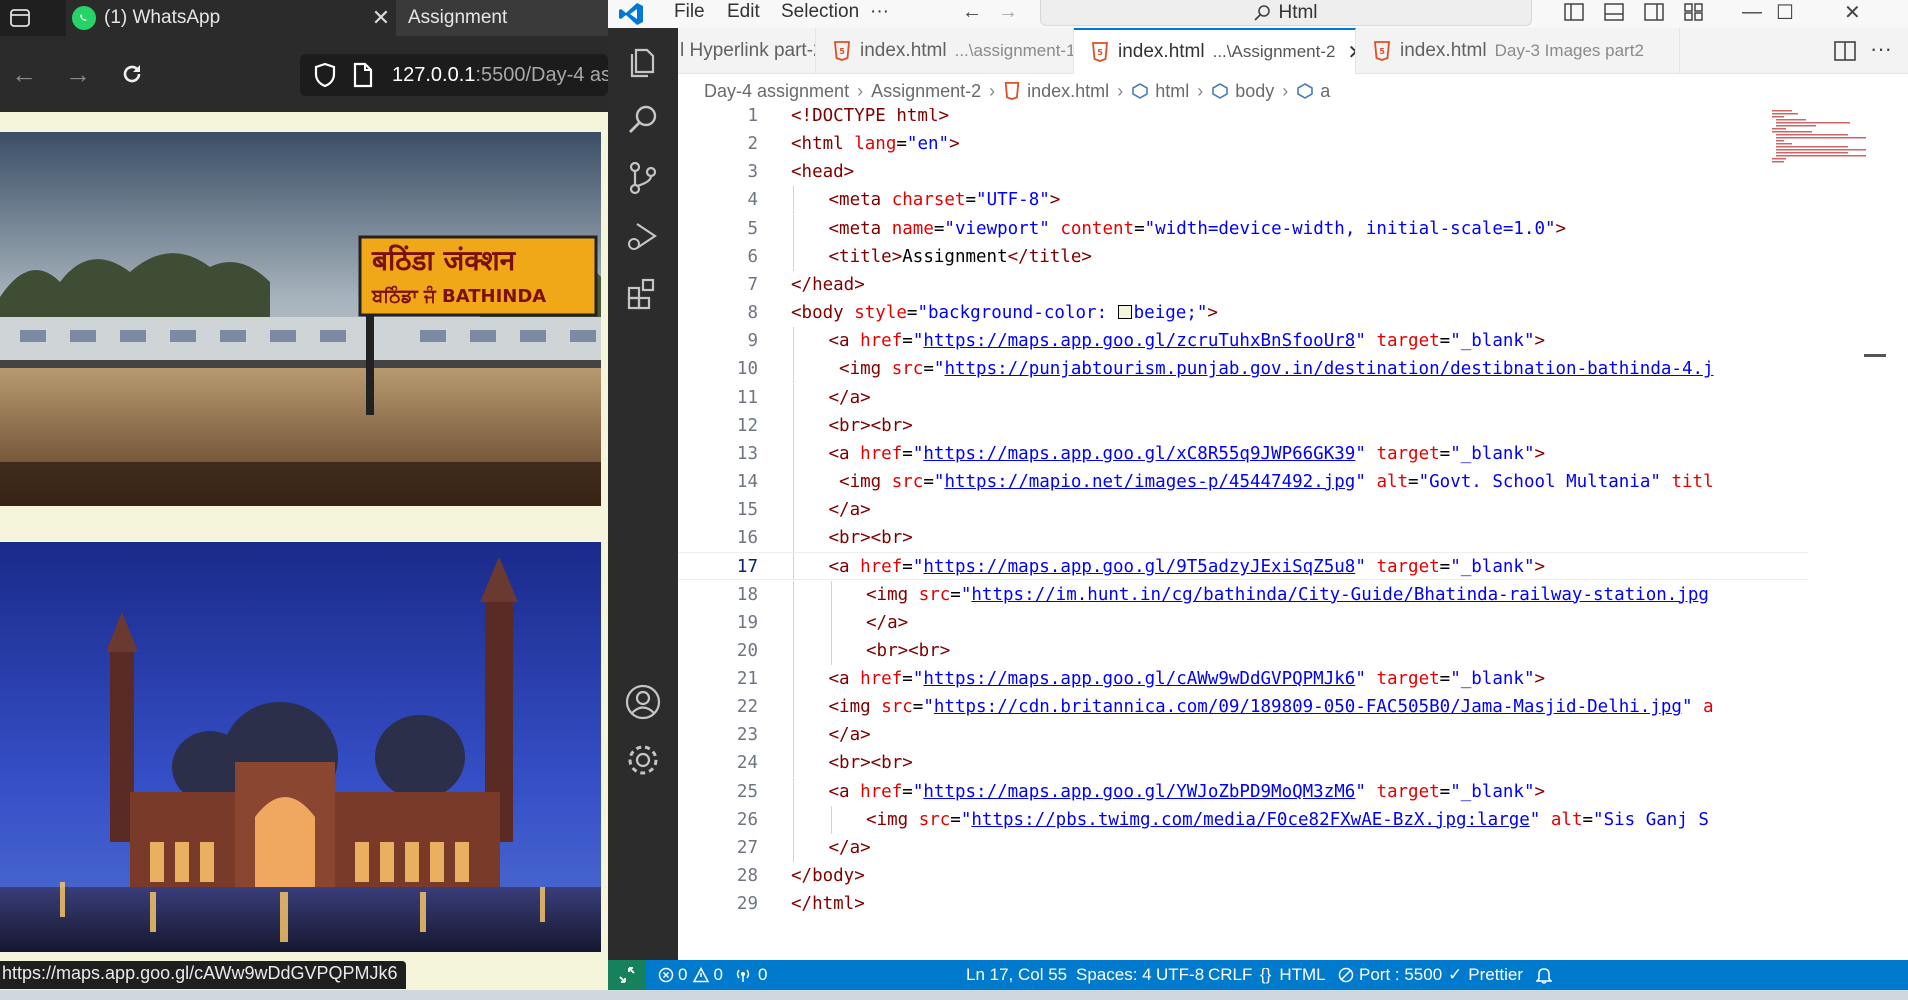 The height and width of the screenshot is (1000, 1908). What do you see at coordinates (1614, 12) in the screenshot?
I see `toggle-panel-icon` at bounding box center [1614, 12].